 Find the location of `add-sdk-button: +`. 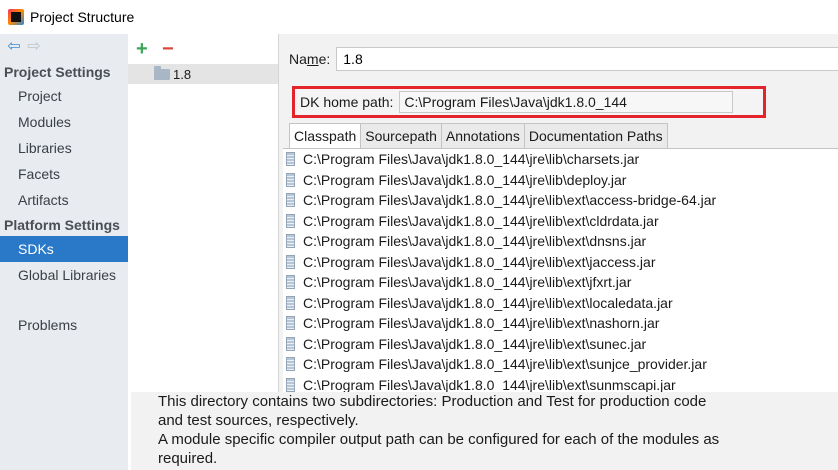

add-sdk-button: + is located at coordinates (147, 49).